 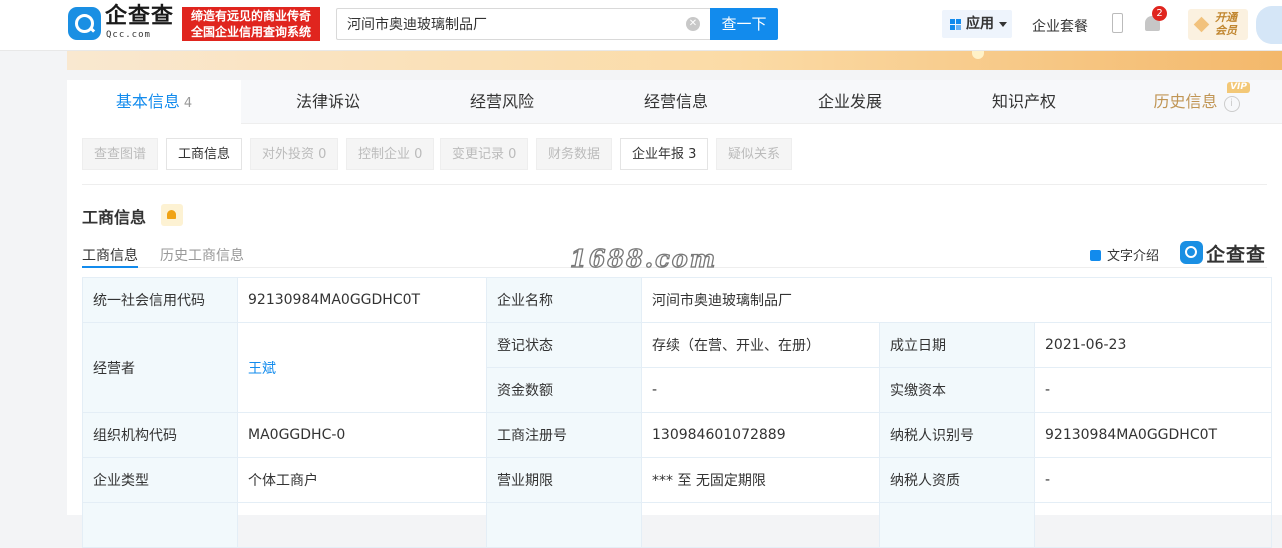 What do you see at coordinates (760, 390) in the screenshot?
I see `capital-value: -` at bounding box center [760, 390].